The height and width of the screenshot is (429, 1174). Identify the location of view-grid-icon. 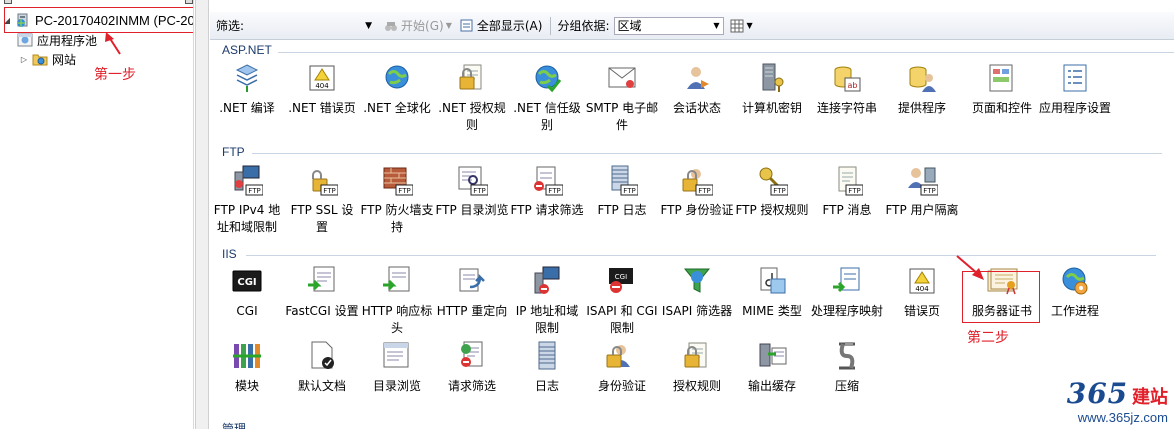
(736, 25).